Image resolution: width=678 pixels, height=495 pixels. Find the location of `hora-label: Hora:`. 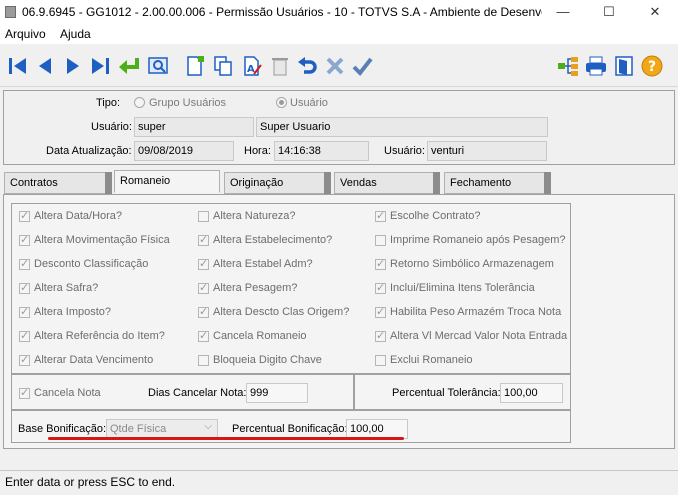

hora-label: Hora: is located at coordinates (257, 151).